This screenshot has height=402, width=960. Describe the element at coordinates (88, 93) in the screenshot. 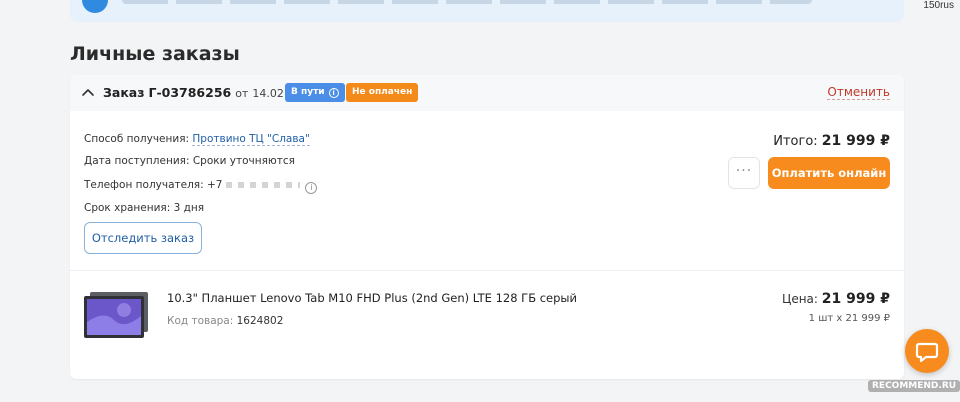

I see `chevron-up-icon` at that location.